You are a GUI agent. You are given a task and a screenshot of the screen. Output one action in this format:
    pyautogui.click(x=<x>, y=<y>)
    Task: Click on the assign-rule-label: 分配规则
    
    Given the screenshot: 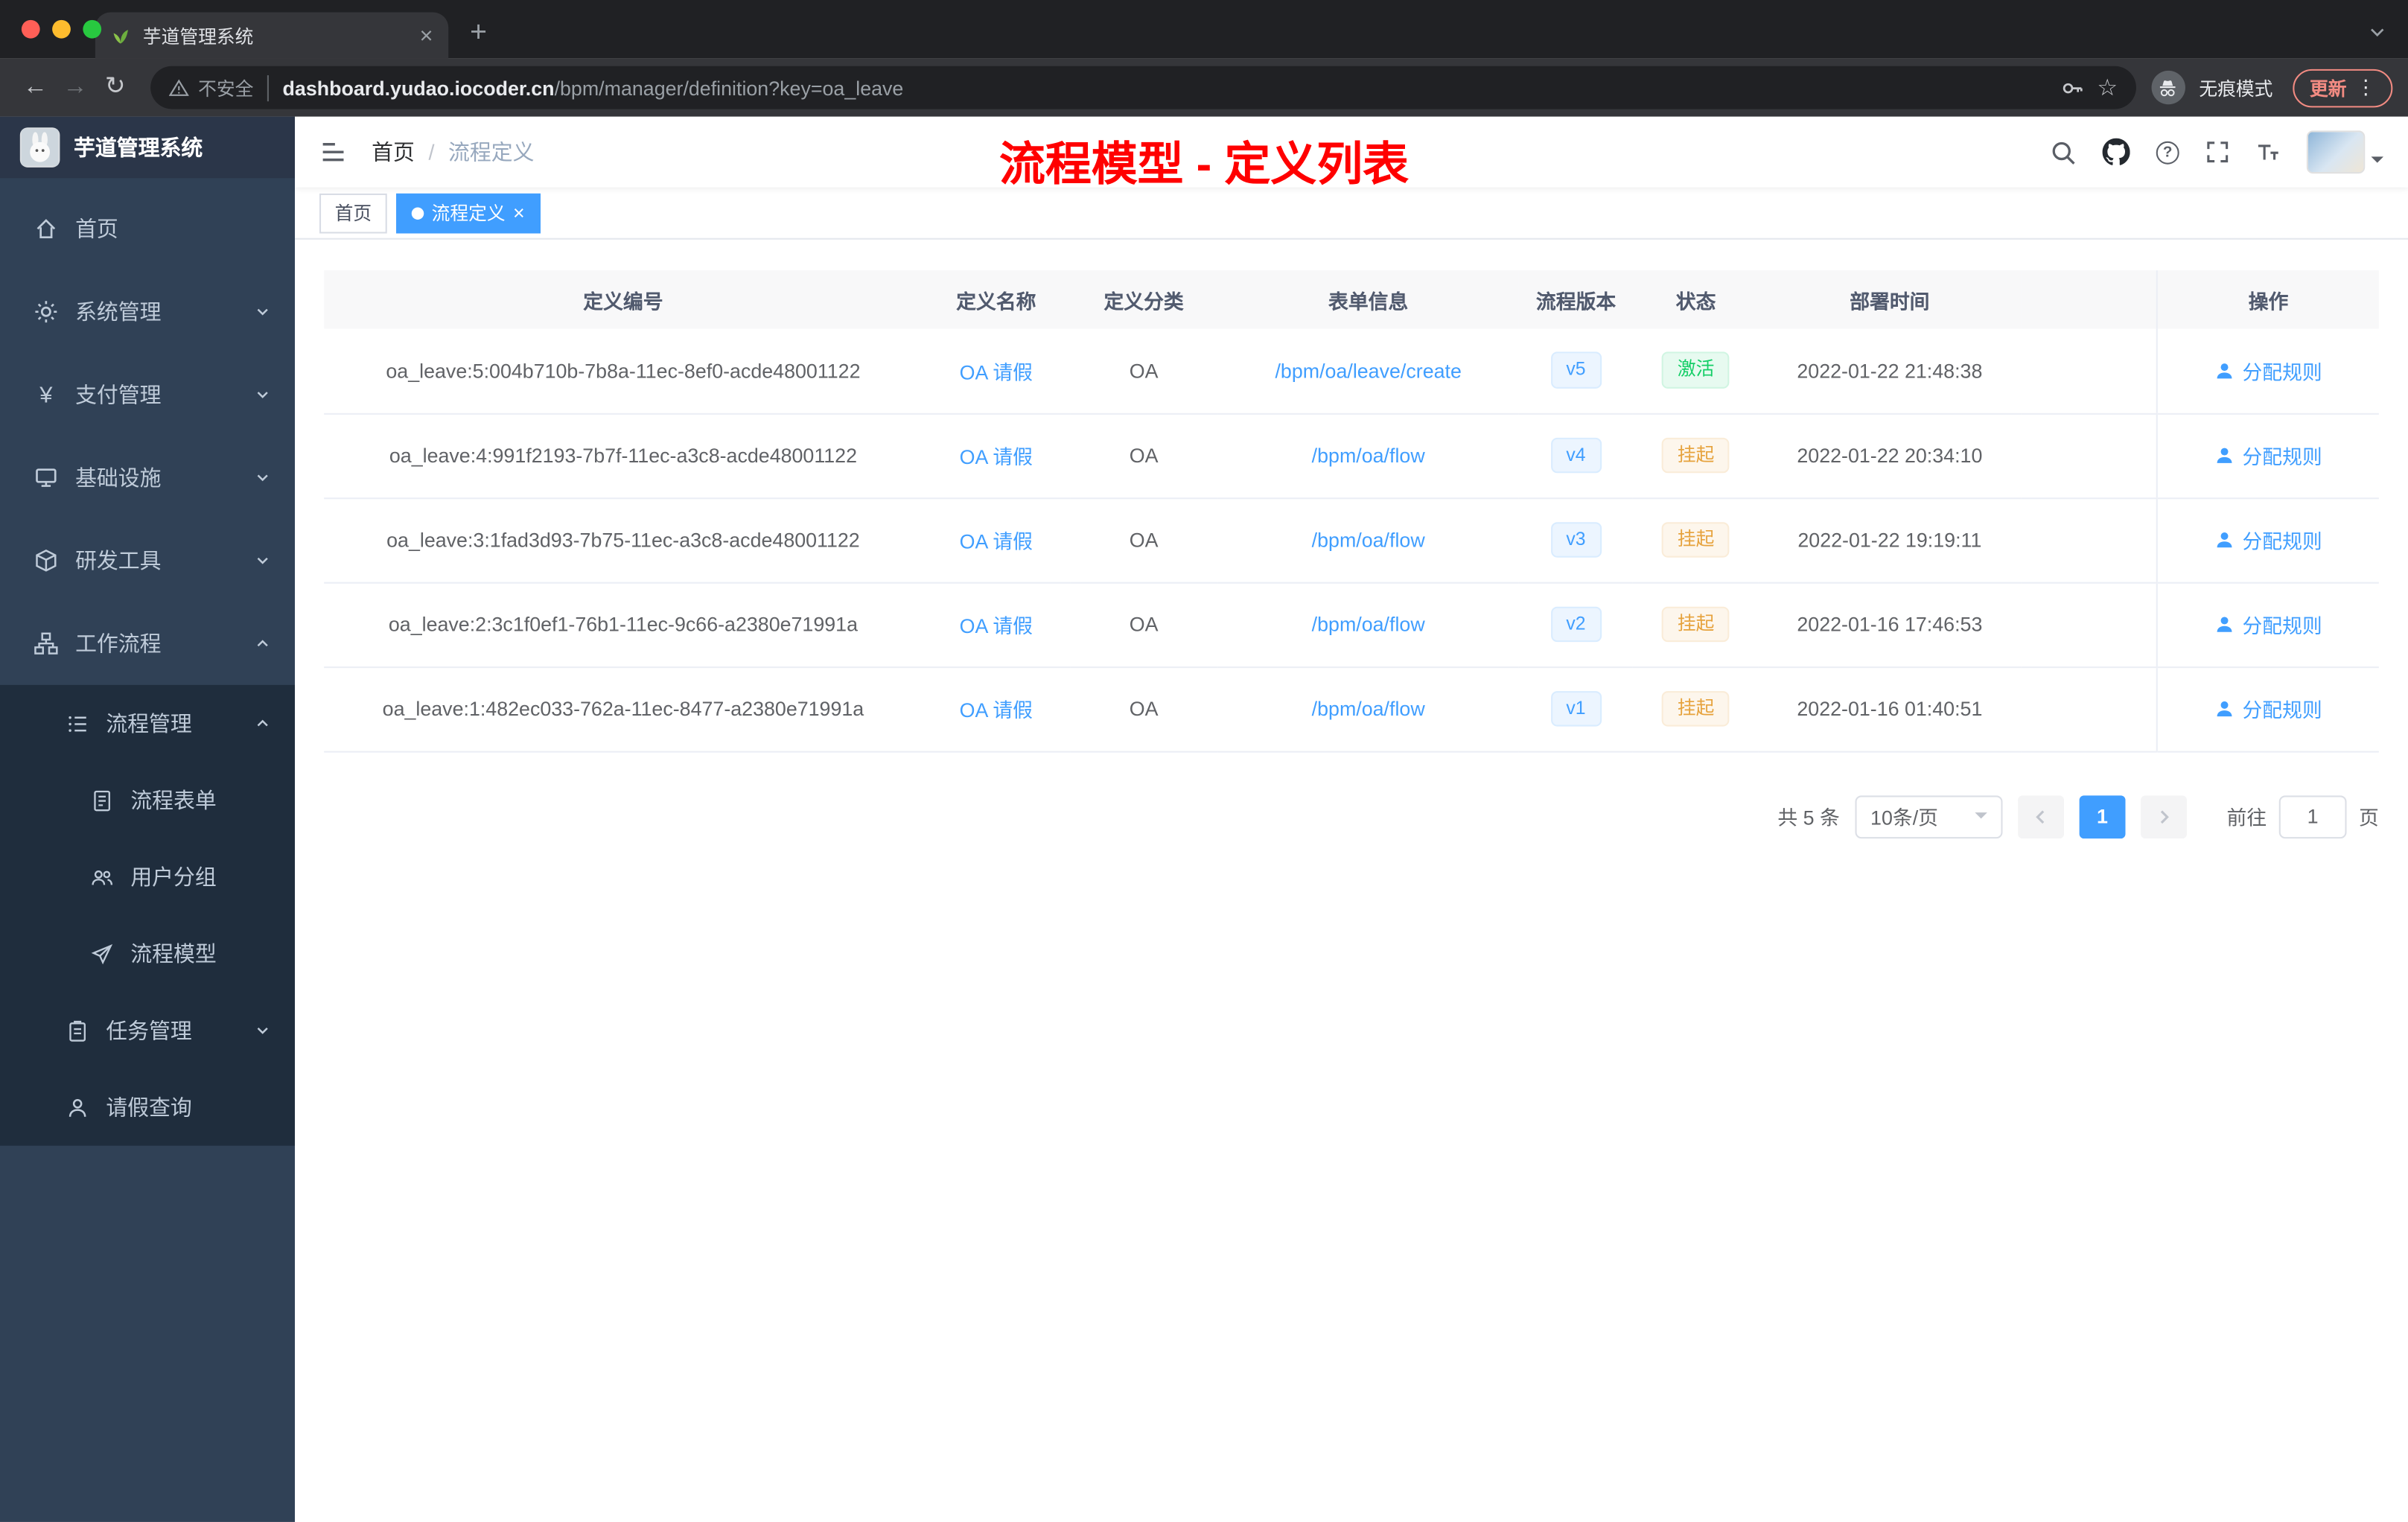 What is the action you would take?
    pyautogui.click(x=2282, y=457)
    